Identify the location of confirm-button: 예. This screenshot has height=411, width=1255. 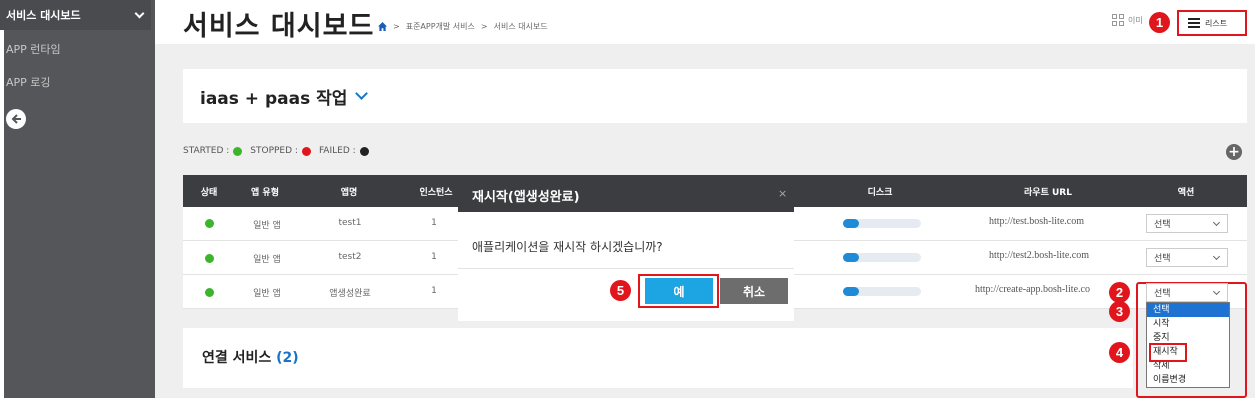
(679, 291).